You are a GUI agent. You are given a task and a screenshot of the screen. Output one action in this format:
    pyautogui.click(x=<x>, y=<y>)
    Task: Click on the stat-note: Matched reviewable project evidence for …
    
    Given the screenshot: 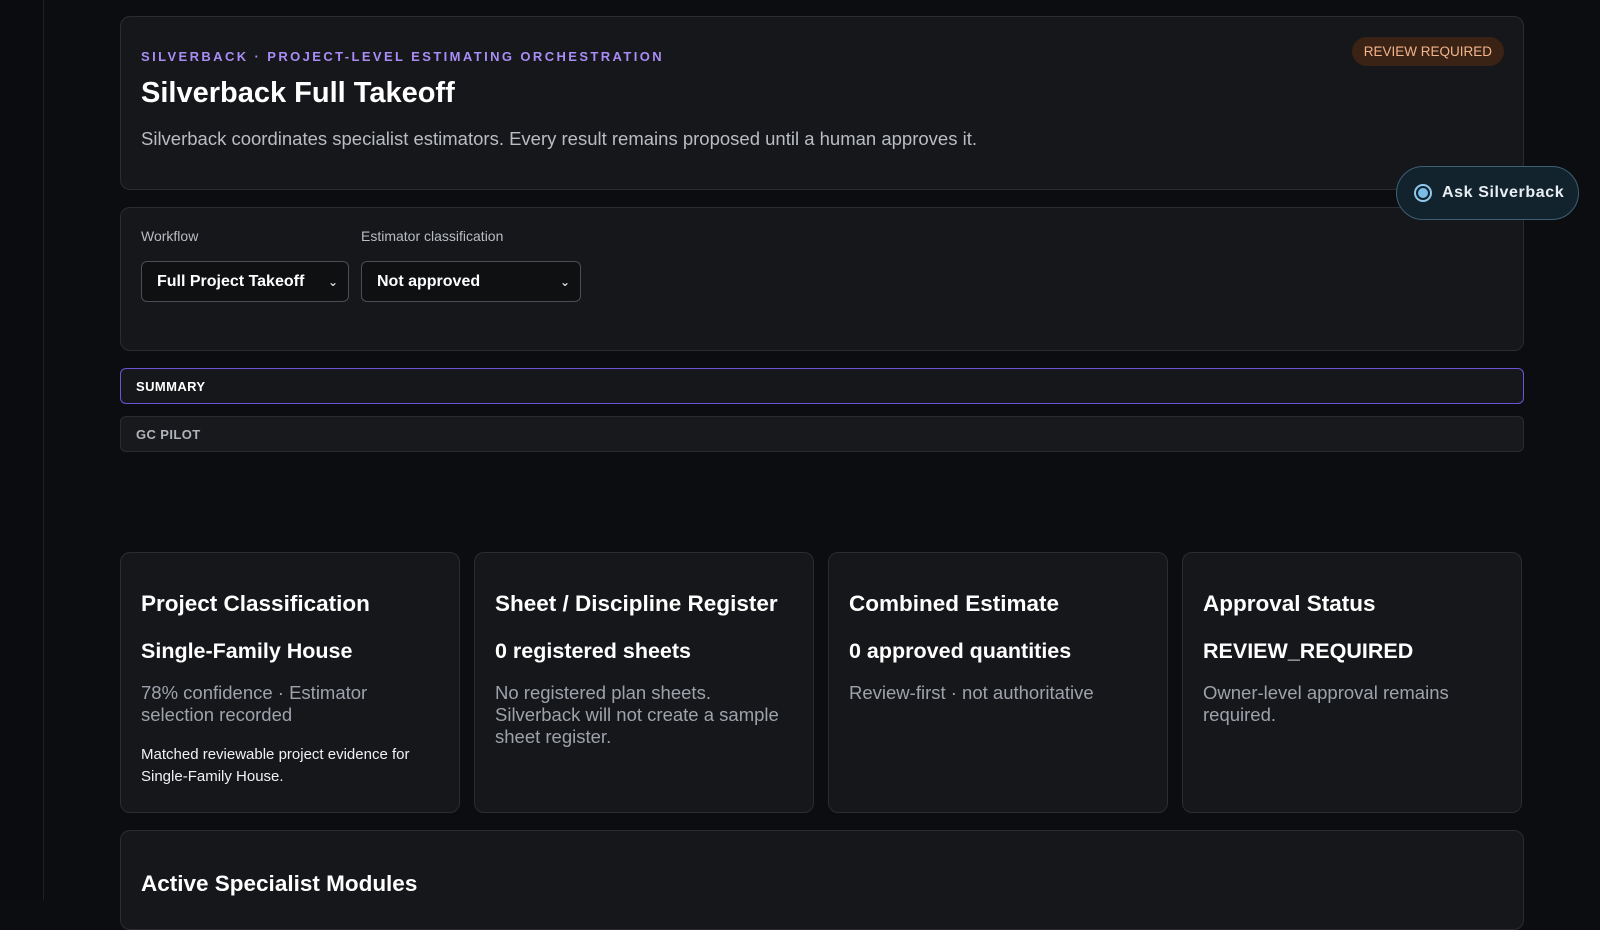 What is the action you would take?
    pyautogui.click(x=275, y=765)
    